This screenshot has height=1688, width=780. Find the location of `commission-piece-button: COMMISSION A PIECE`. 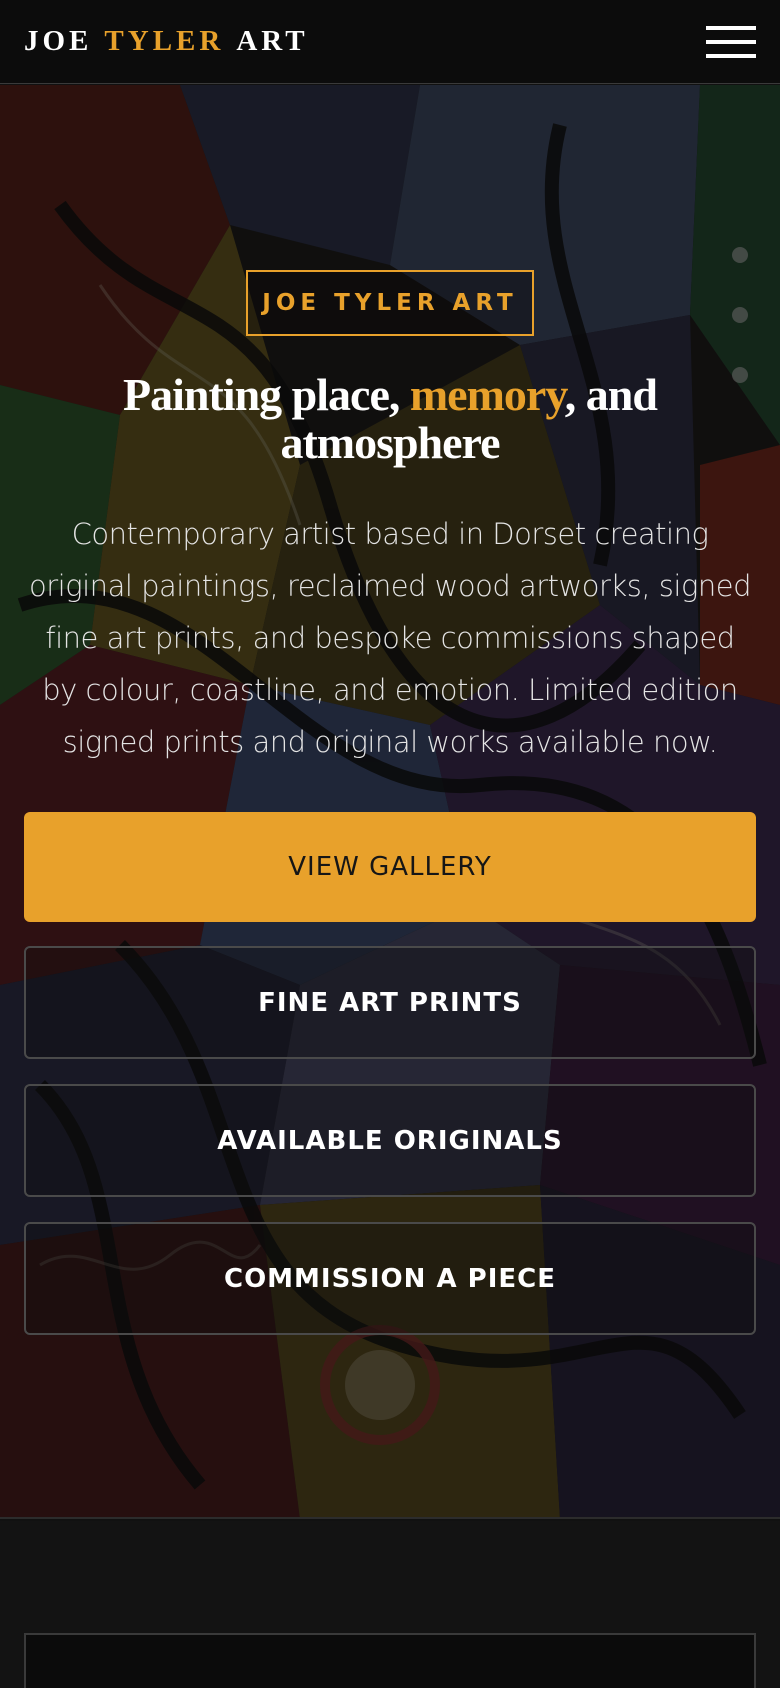

commission-piece-button: COMMISSION A PIECE is located at coordinates (390, 1278).